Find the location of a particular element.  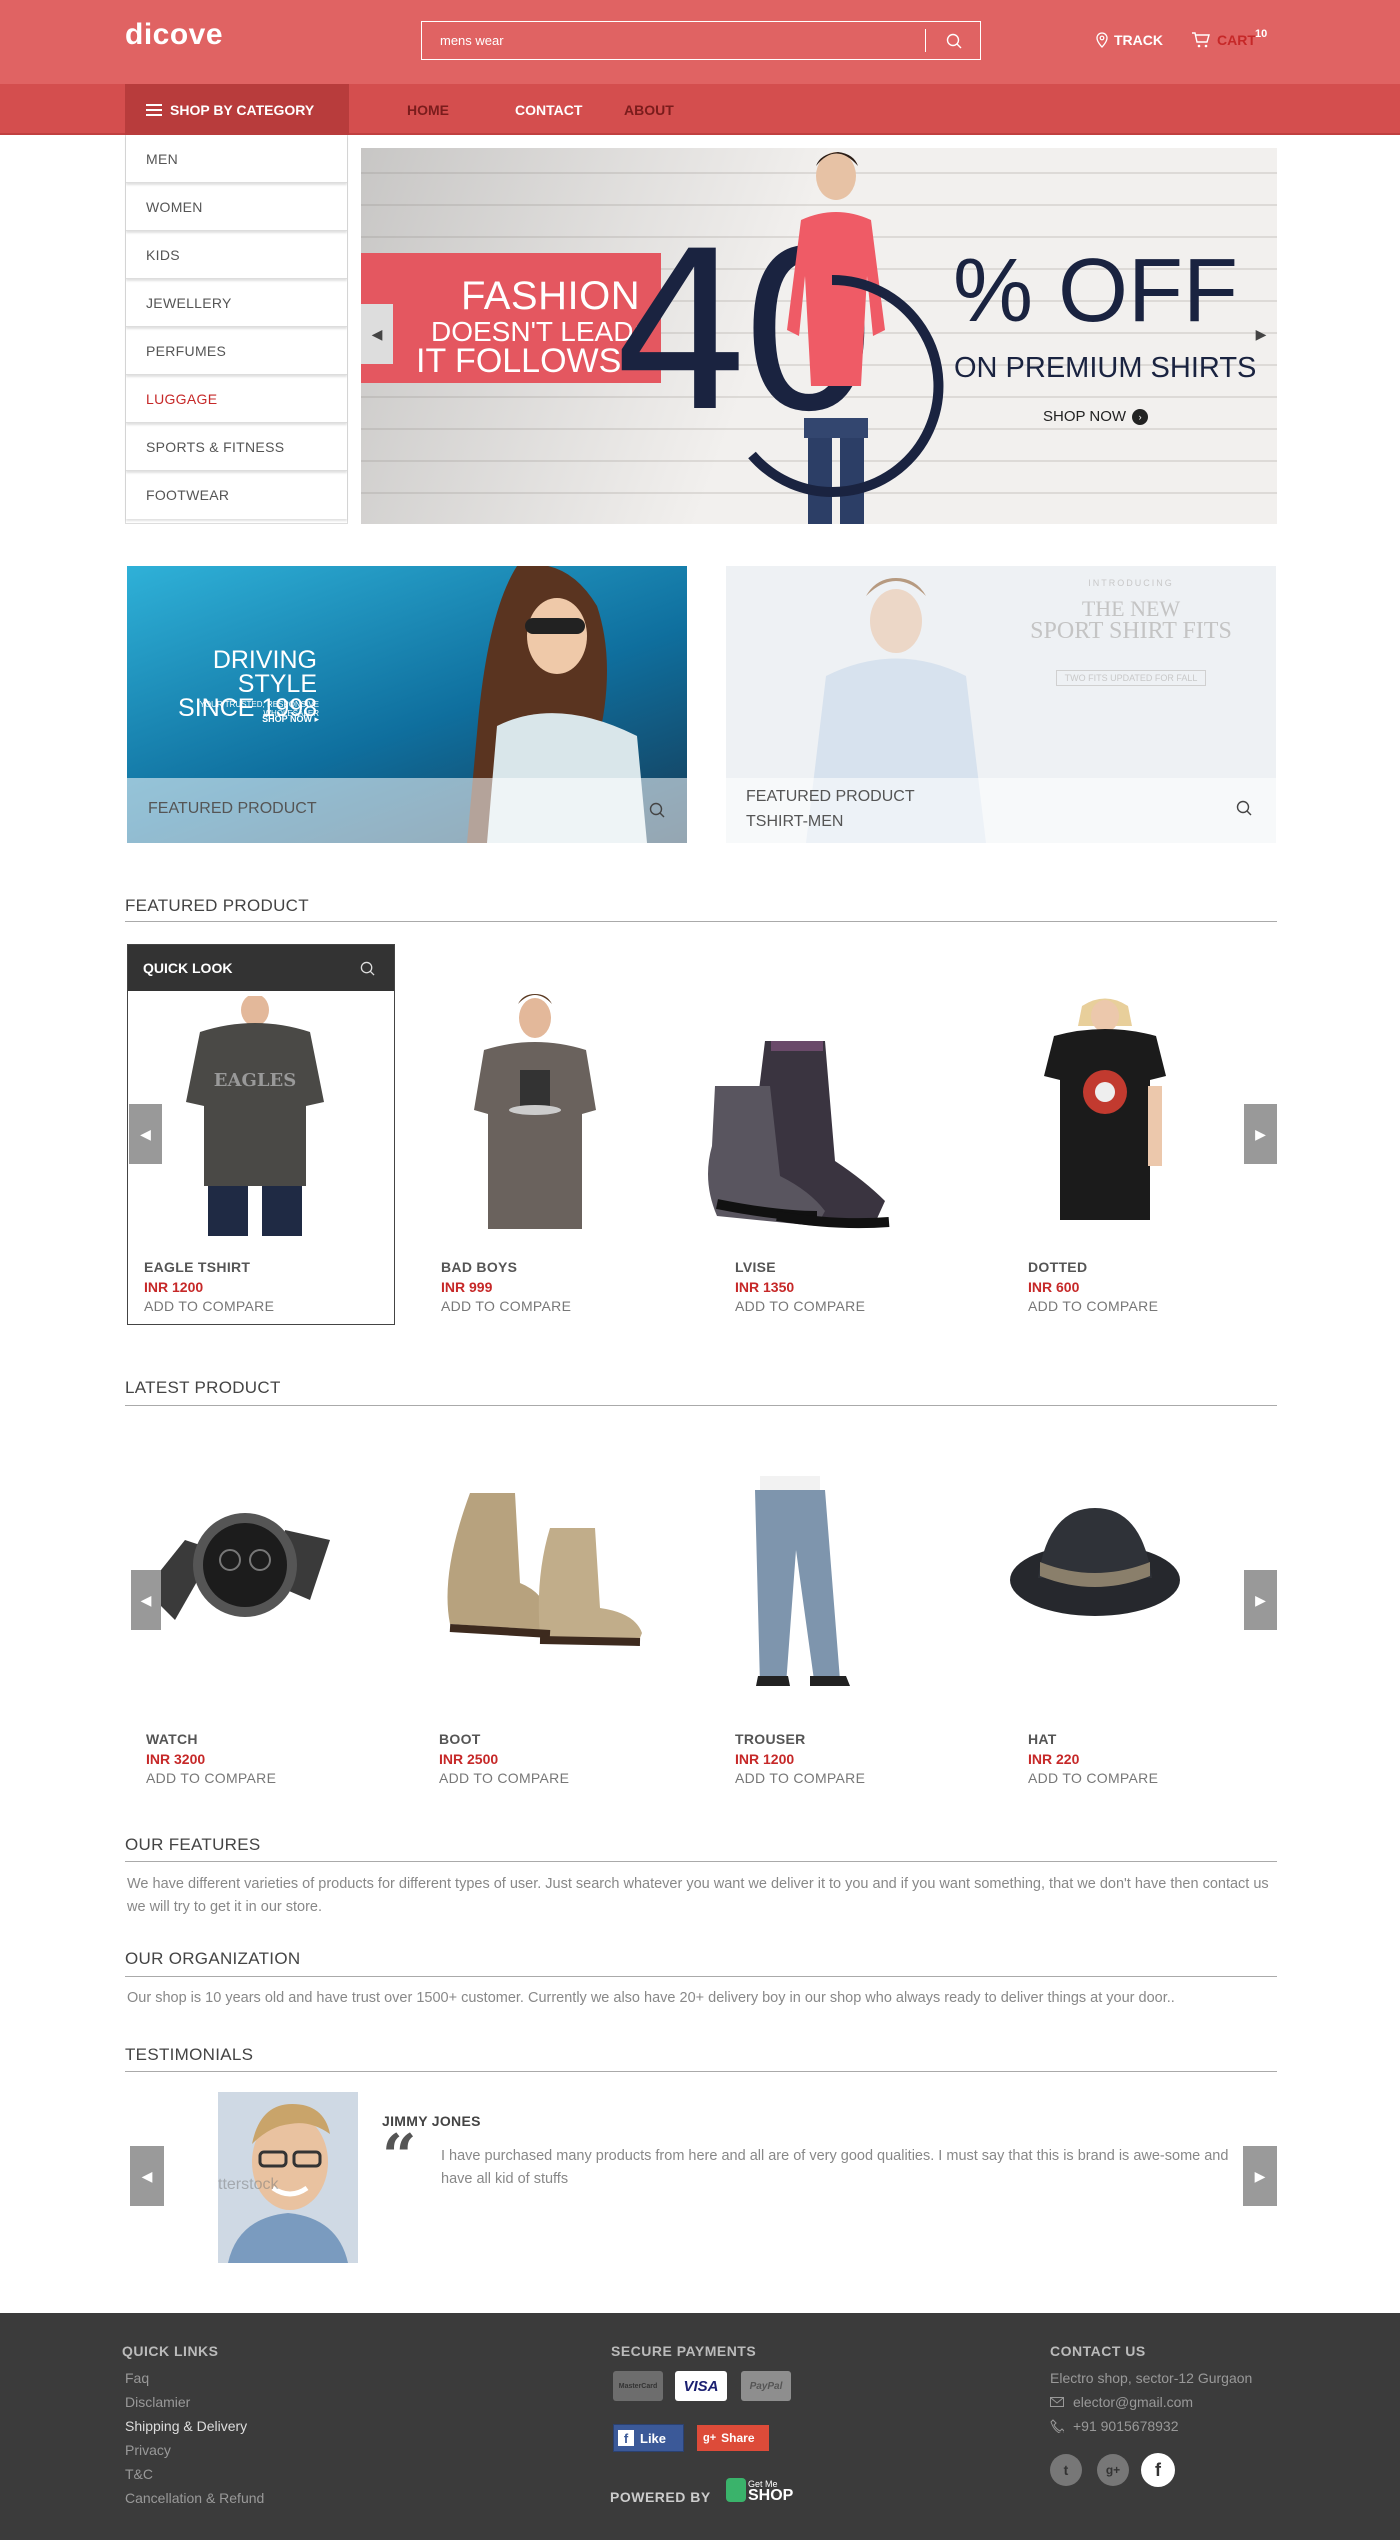

product-card: WATCH INR 3200 ADD TO COMPARE is located at coordinates (281, 1758).